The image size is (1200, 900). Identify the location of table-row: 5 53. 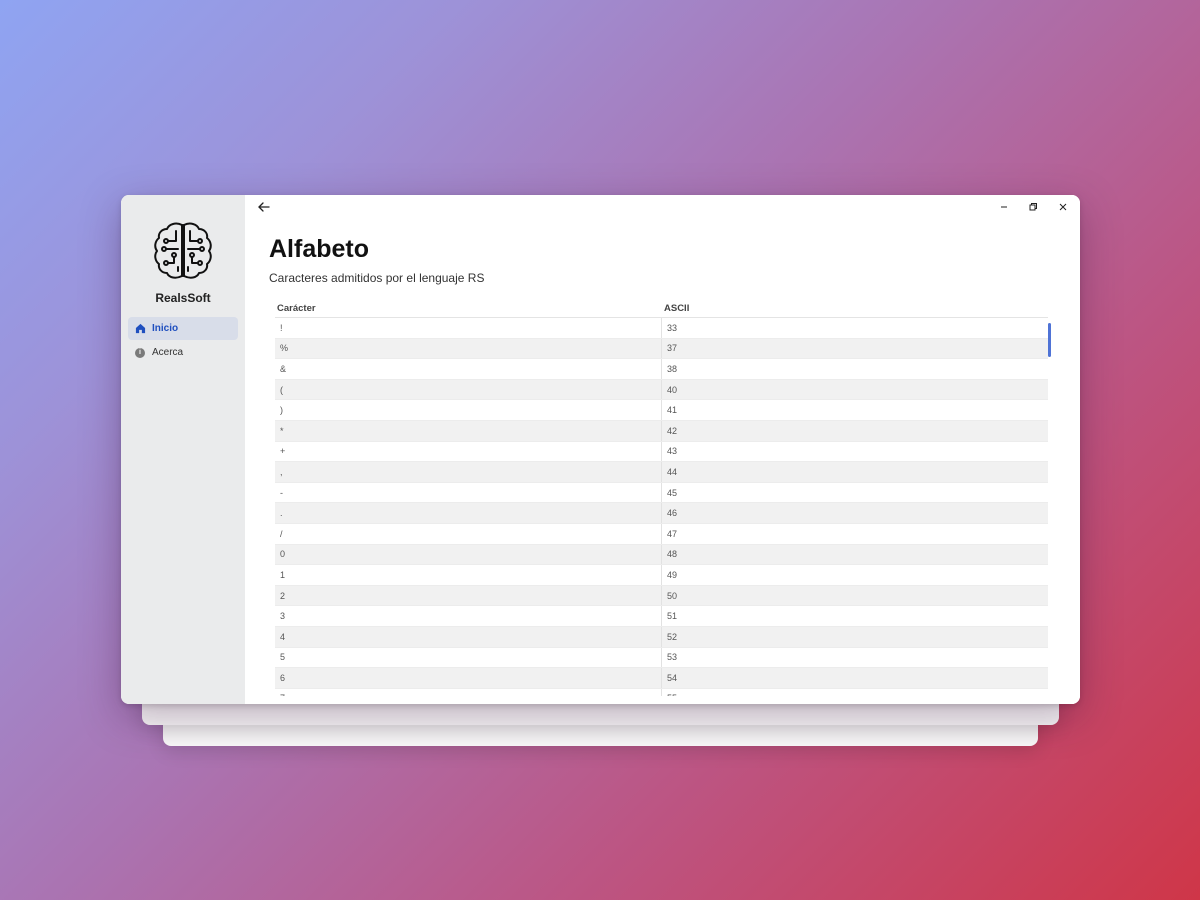
(661, 658).